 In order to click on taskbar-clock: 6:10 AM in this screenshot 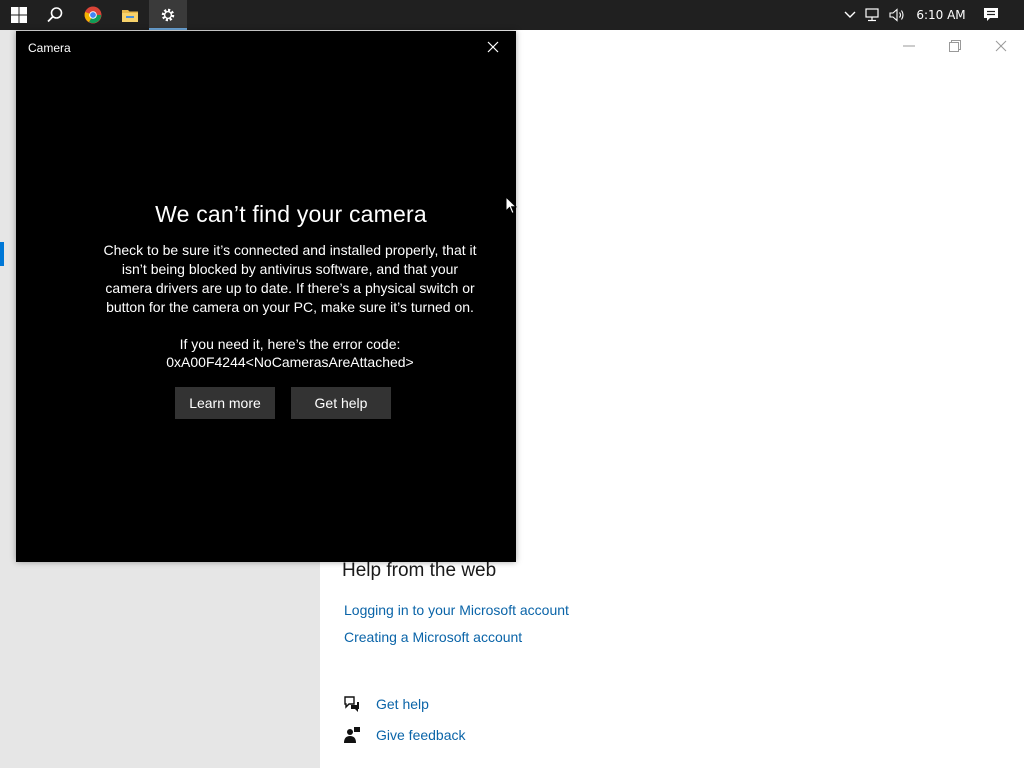, I will do `click(941, 15)`.